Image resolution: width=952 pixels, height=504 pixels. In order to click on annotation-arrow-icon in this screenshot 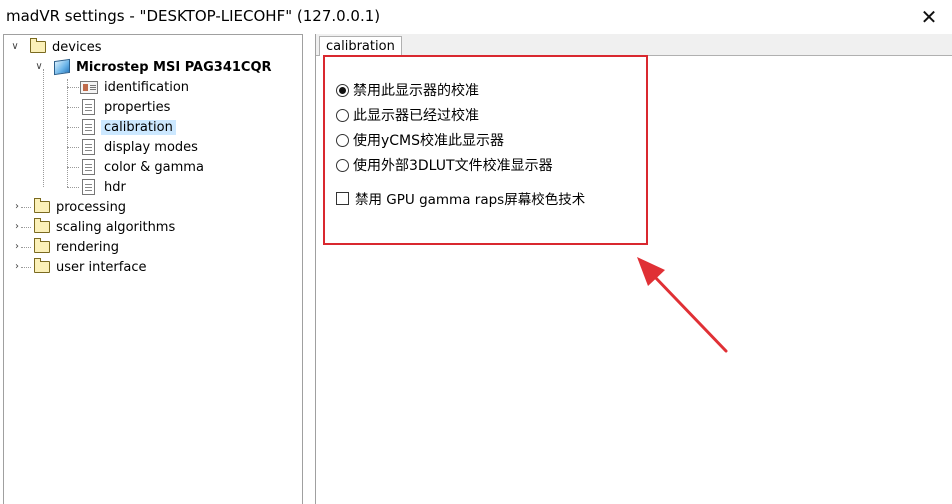, I will do `click(682, 305)`.